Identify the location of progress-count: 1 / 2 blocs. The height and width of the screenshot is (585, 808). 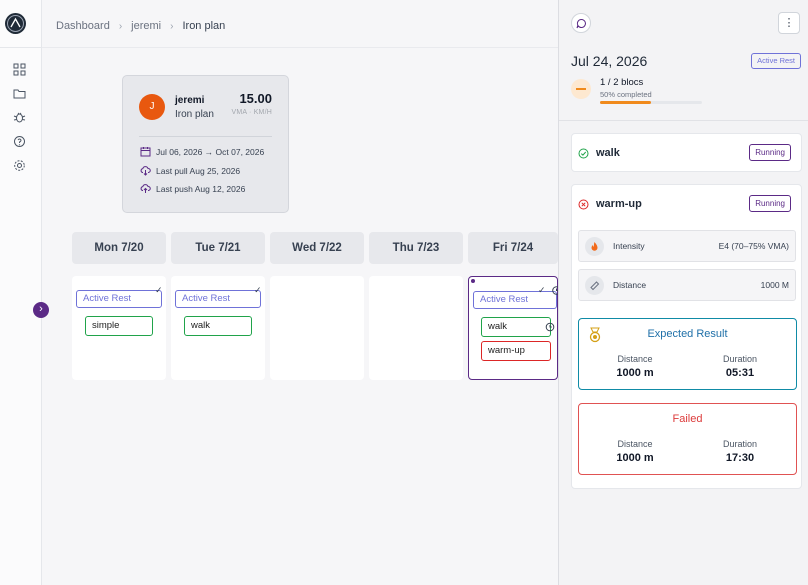
(622, 82).